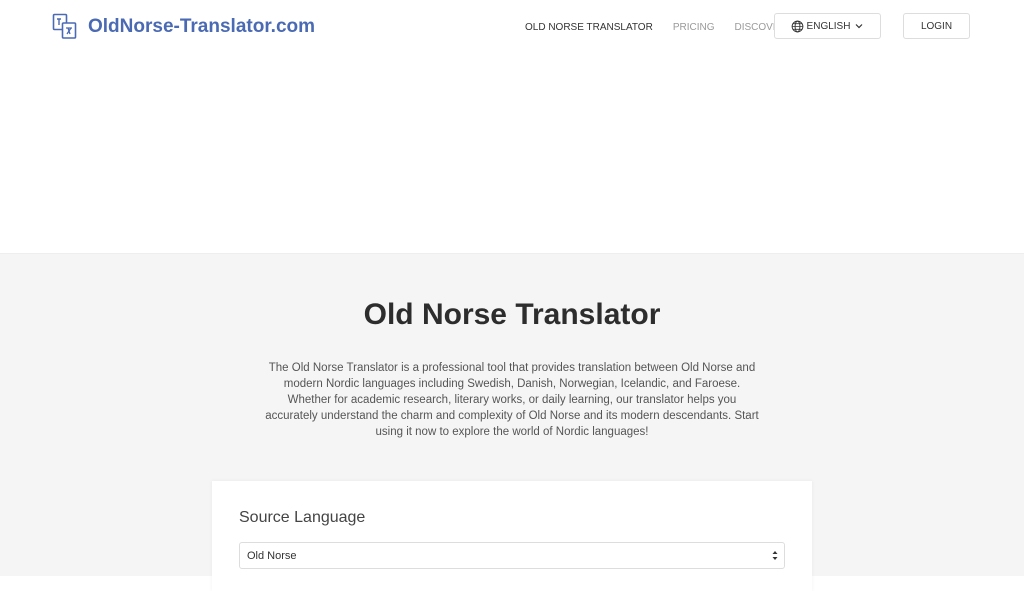  What do you see at coordinates (797, 26) in the screenshot?
I see `globe-icon` at bounding box center [797, 26].